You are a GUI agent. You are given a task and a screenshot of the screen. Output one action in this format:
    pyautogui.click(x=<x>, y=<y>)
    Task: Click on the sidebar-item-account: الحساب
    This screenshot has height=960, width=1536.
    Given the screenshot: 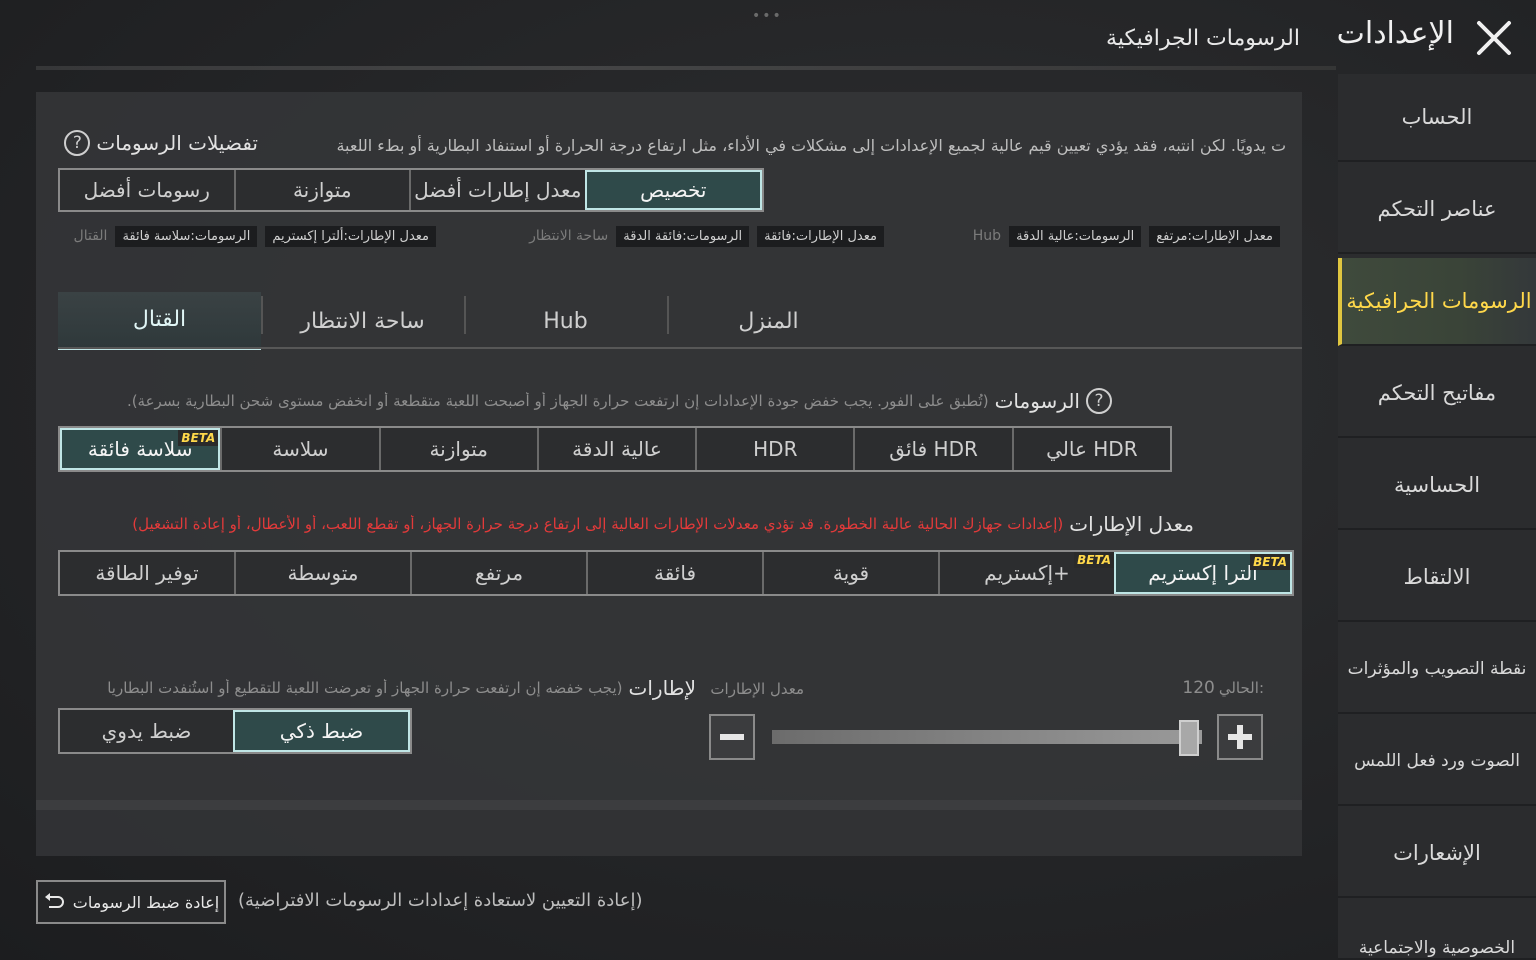 What is the action you would take?
    pyautogui.click(x=1437, y=118)
    